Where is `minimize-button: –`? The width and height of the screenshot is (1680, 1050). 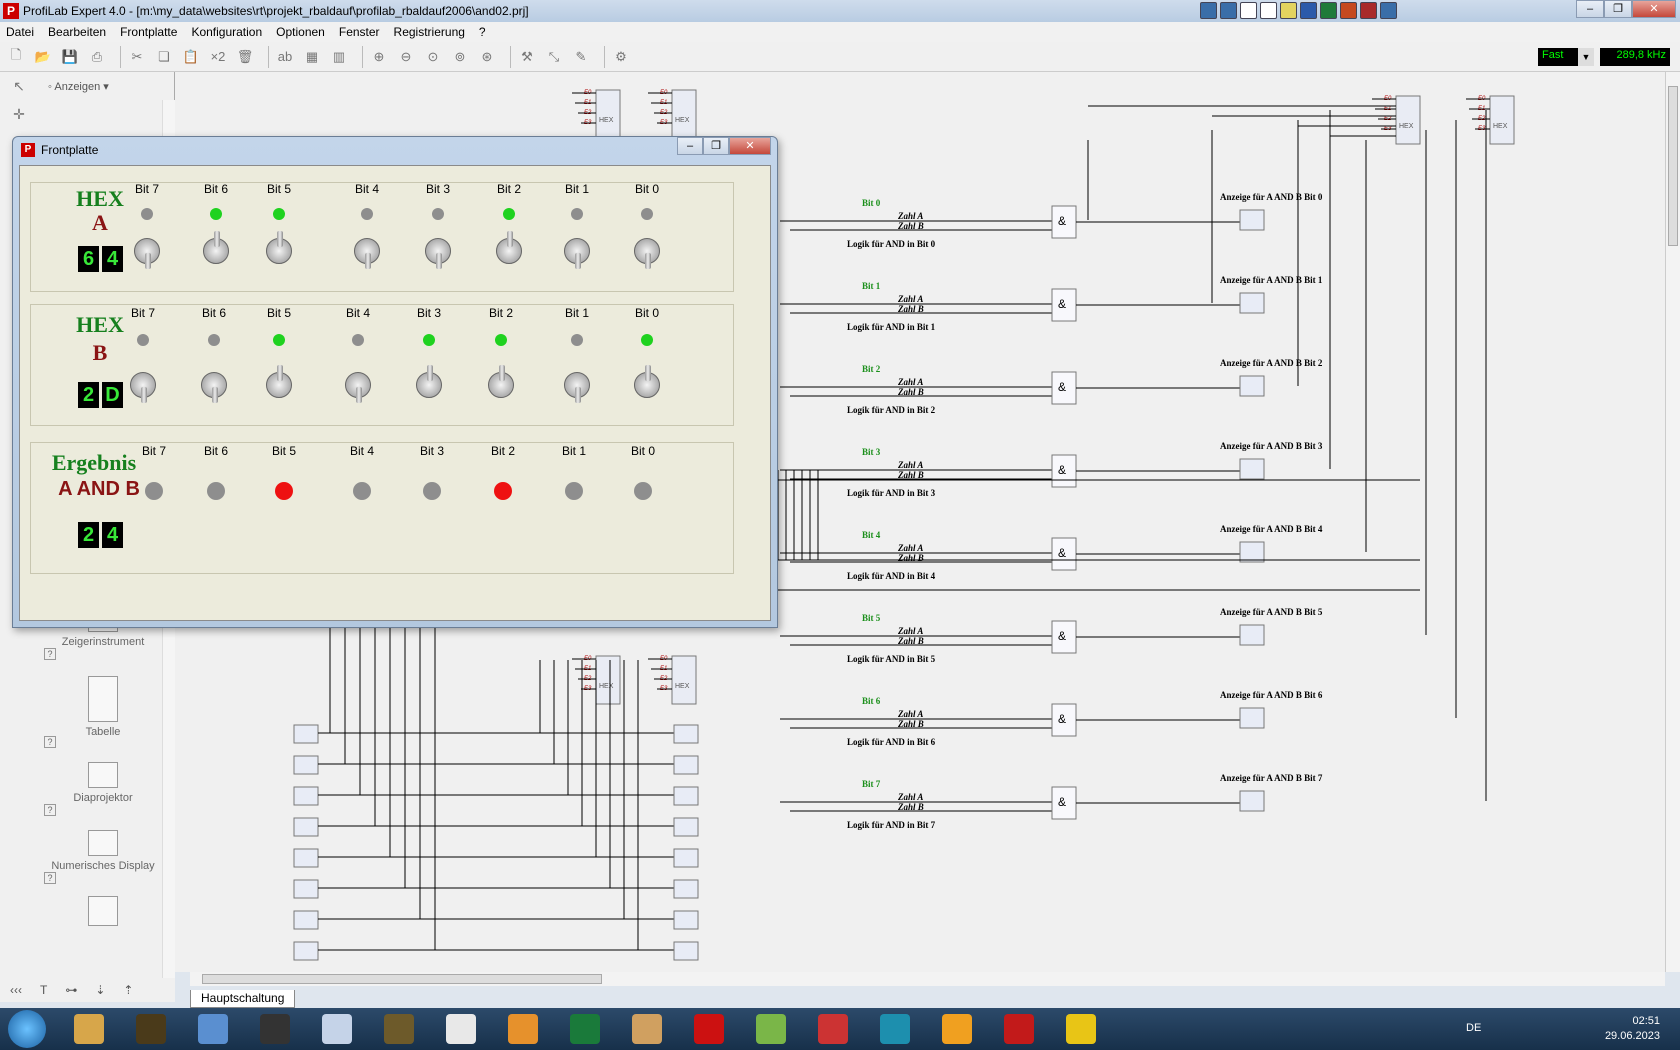
minimize-button: – is located at coordinates (690, 146).